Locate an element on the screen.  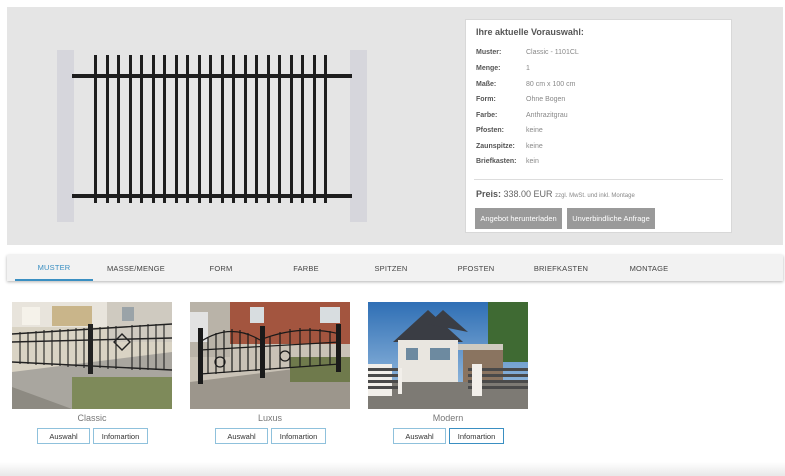
pattern-card-classic: Classic Auswahl Infomartion is located at coordinates (92, 373).